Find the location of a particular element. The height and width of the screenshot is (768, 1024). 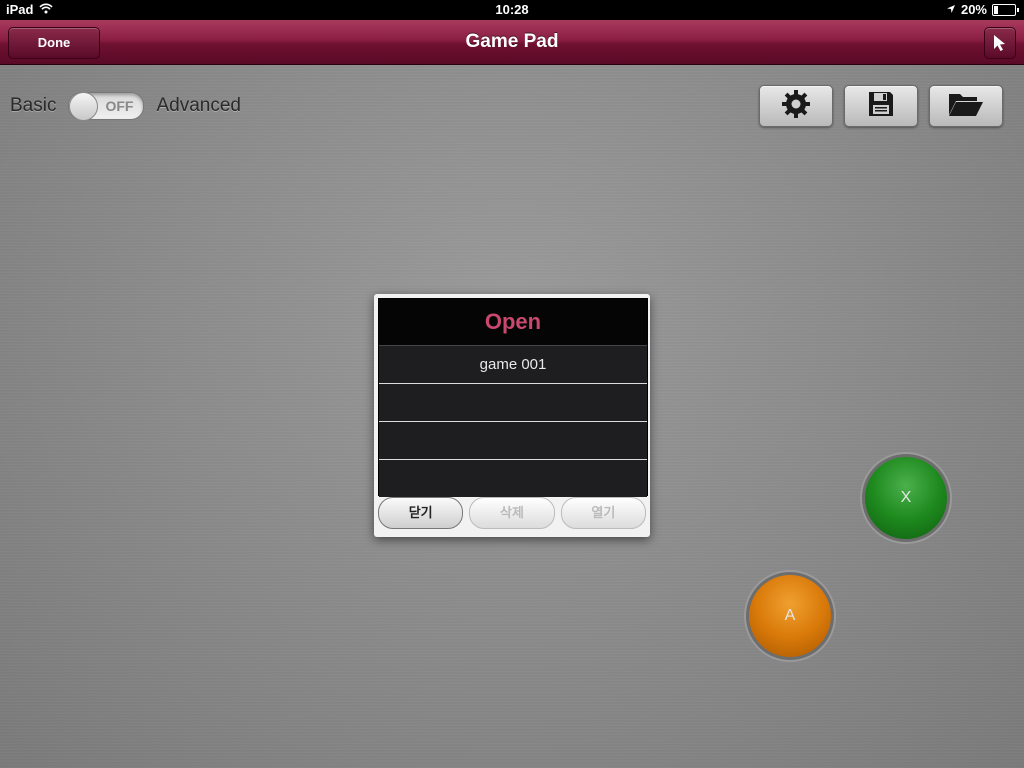

dialog-title: Open is located at coordinates (513, 322).